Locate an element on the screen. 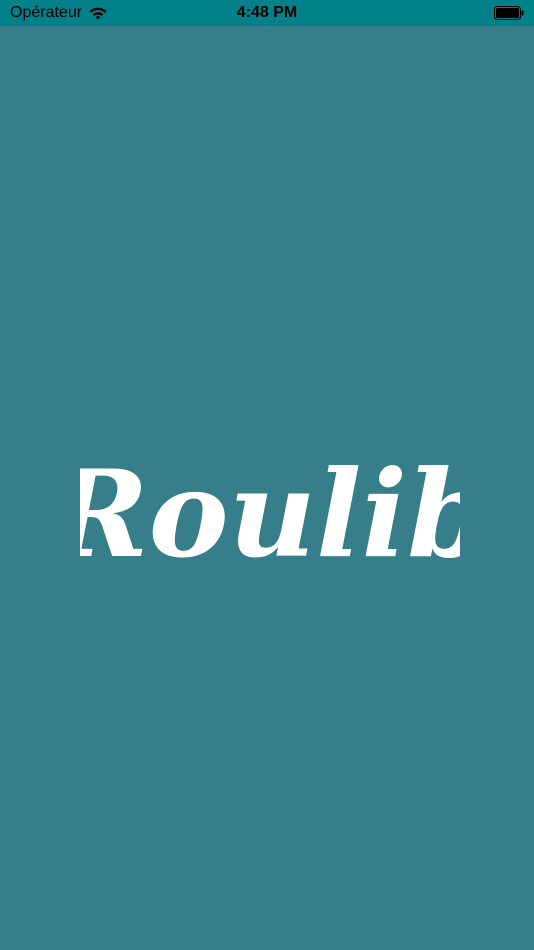 This screenshot has height=950, width=534. battery-icon is located at coordinates (509, 13).